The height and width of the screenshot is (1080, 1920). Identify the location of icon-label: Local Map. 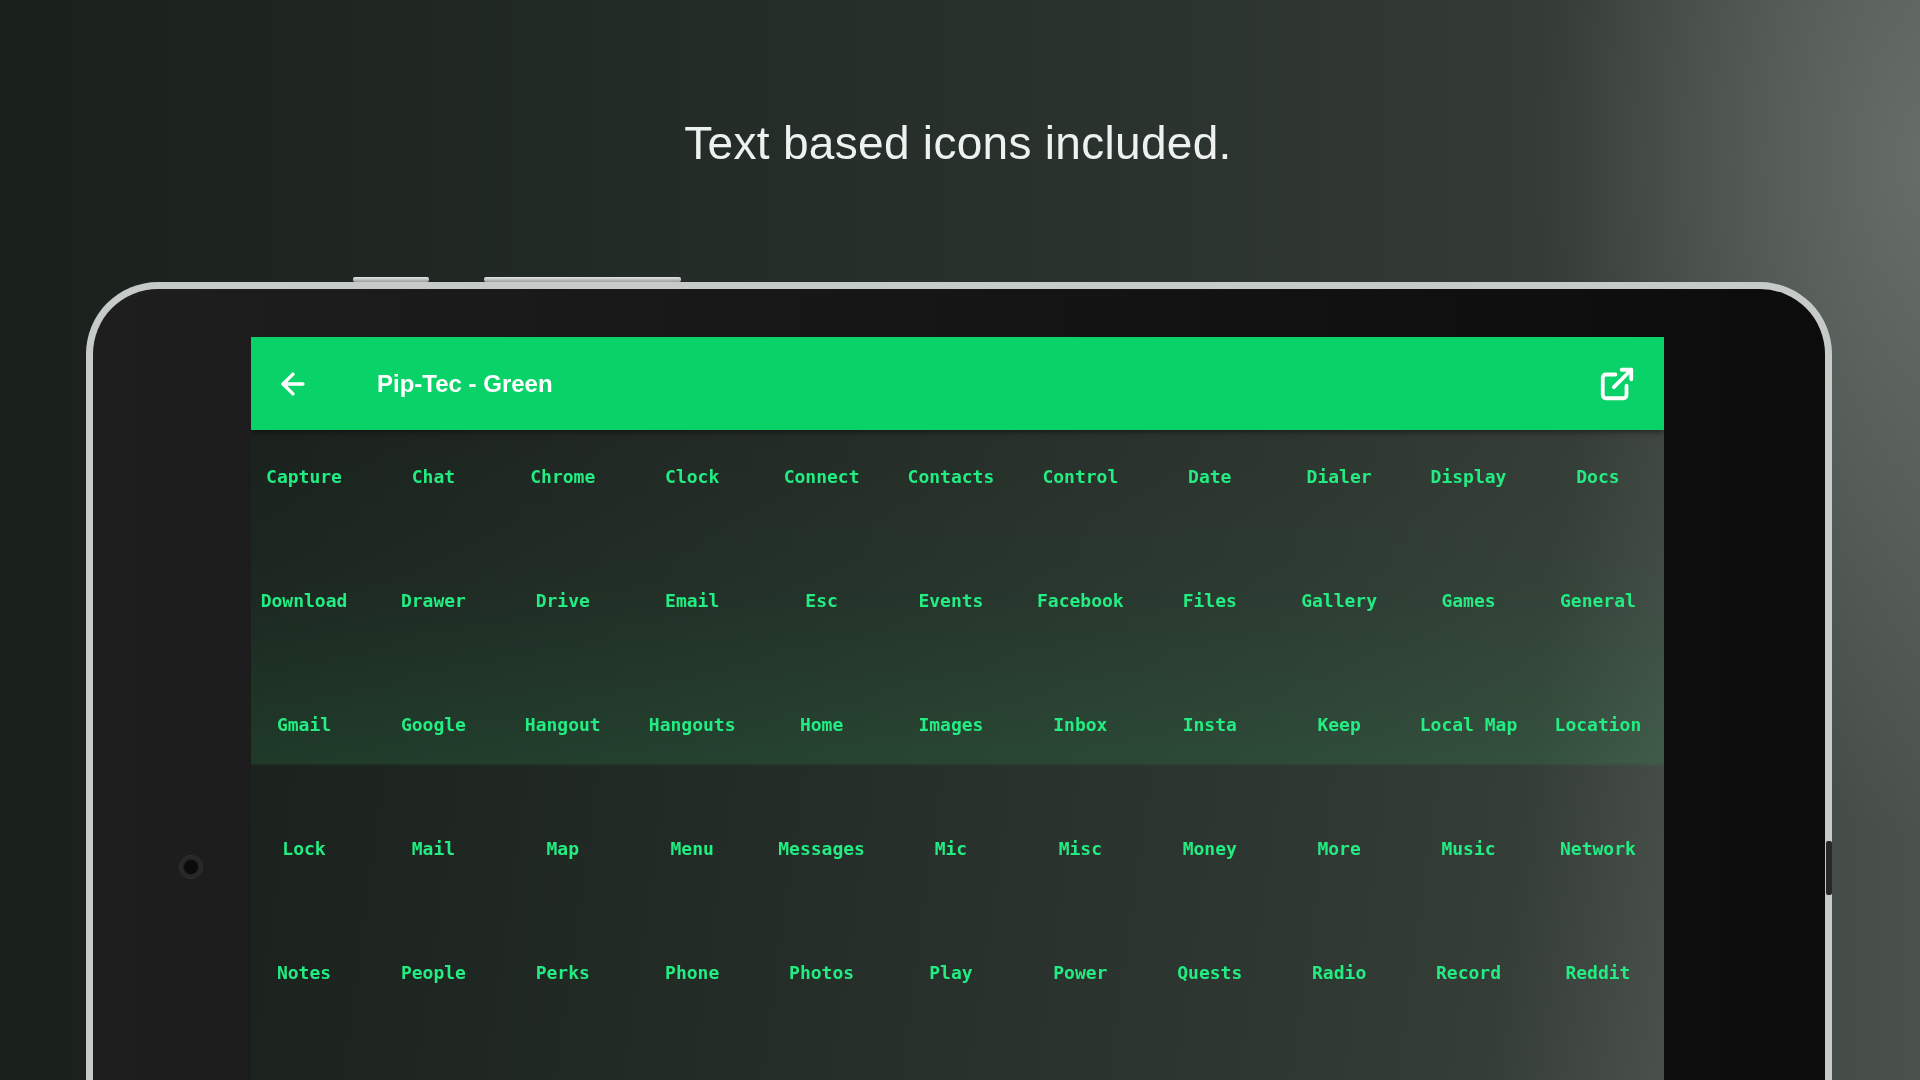
(1468, 725).